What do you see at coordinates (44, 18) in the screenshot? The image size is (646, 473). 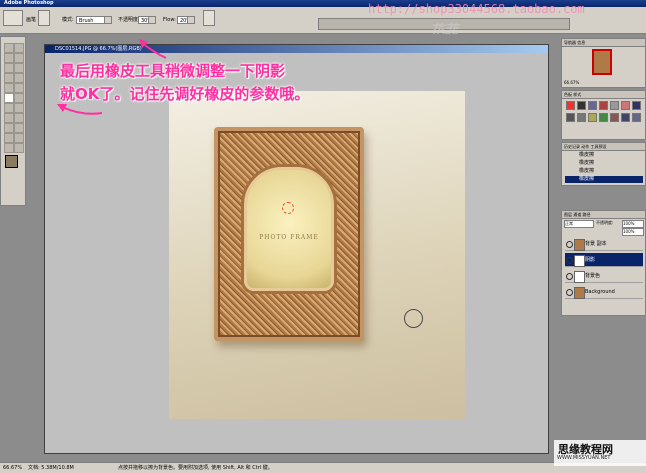 I see `brush-preset-button` at bounding box center [44, 18].